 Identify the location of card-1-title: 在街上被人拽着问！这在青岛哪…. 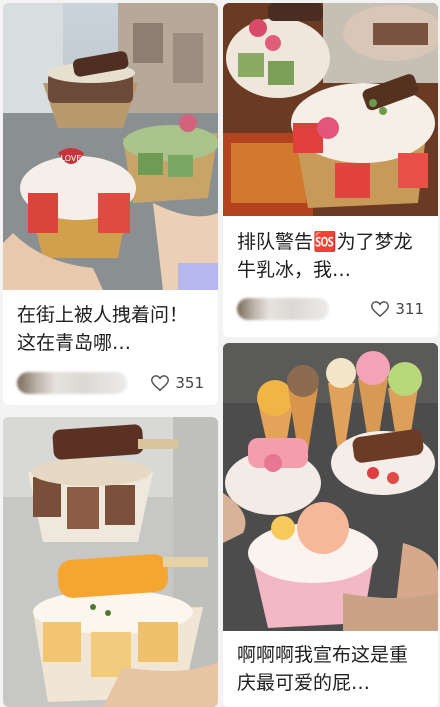
(111, 329).